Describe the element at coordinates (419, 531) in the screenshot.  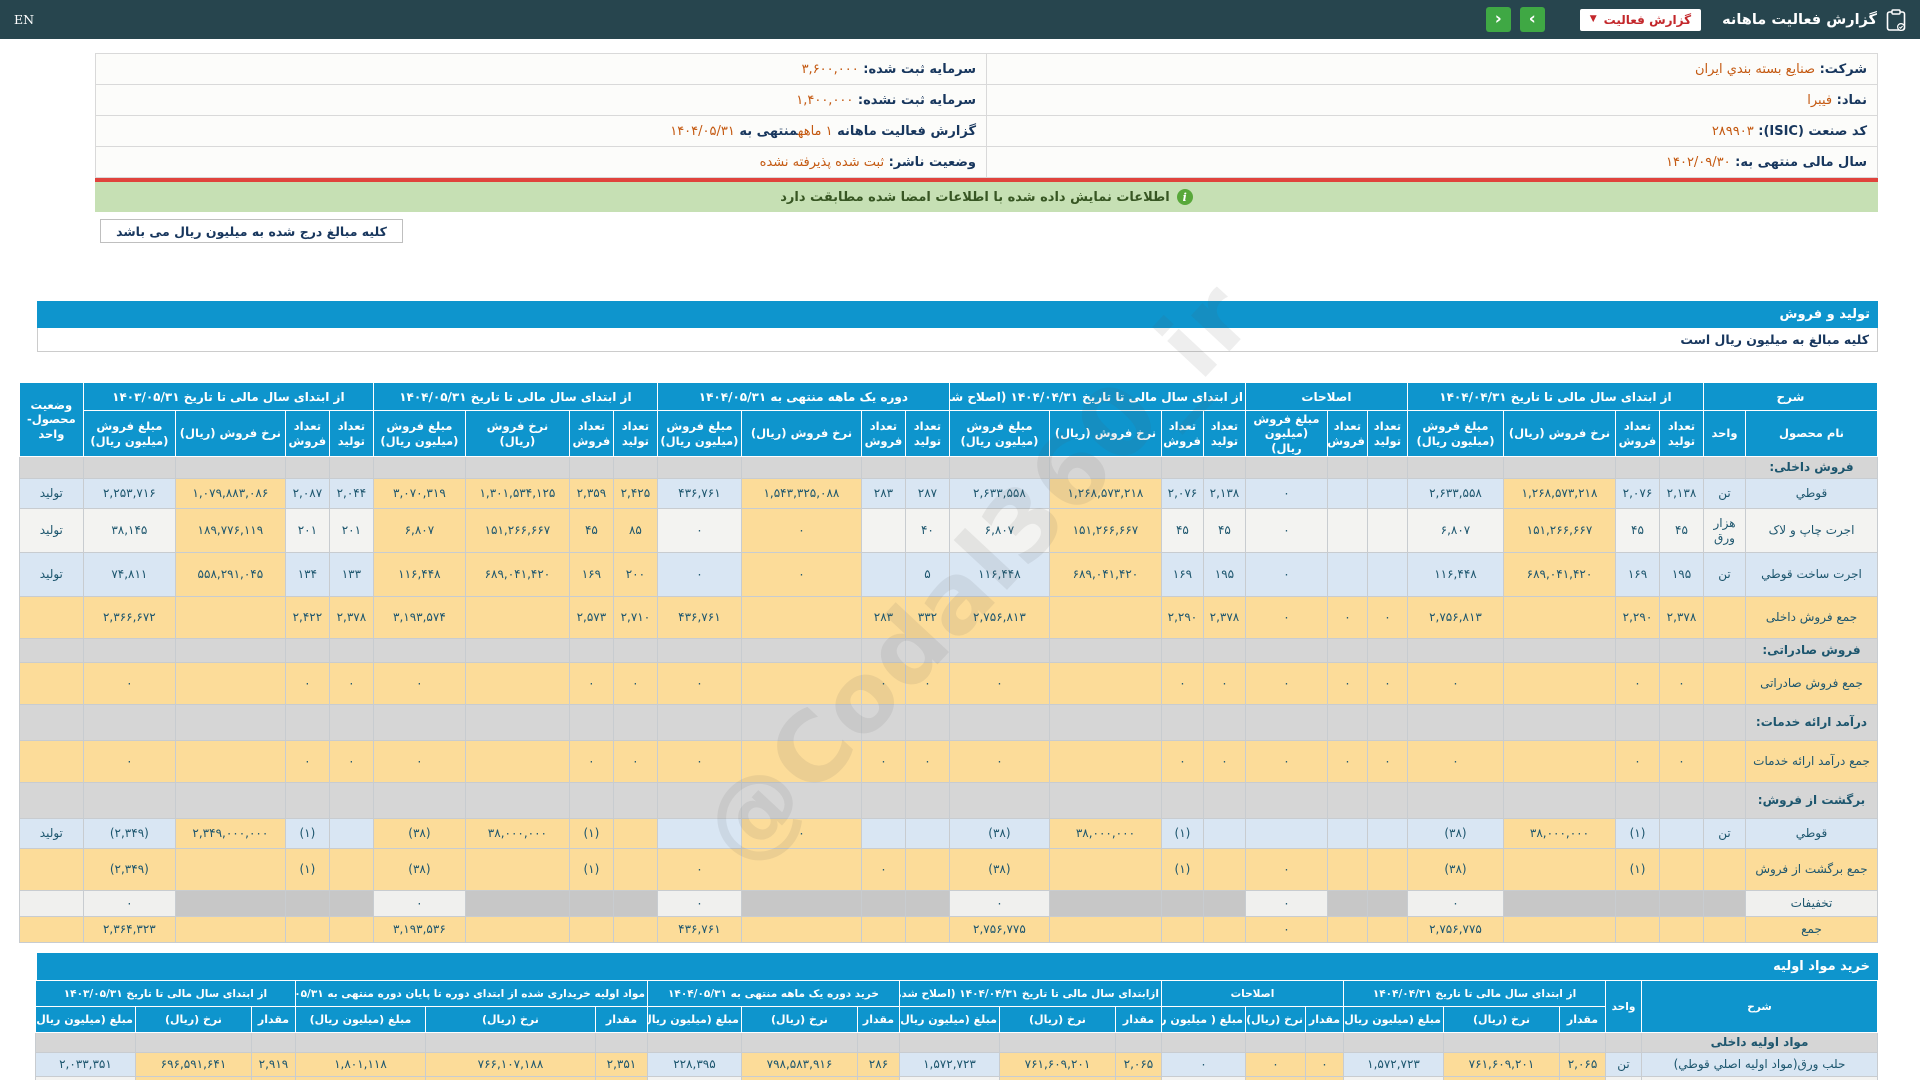
I see `value-cell: ۶,۸۰۷` at that location.